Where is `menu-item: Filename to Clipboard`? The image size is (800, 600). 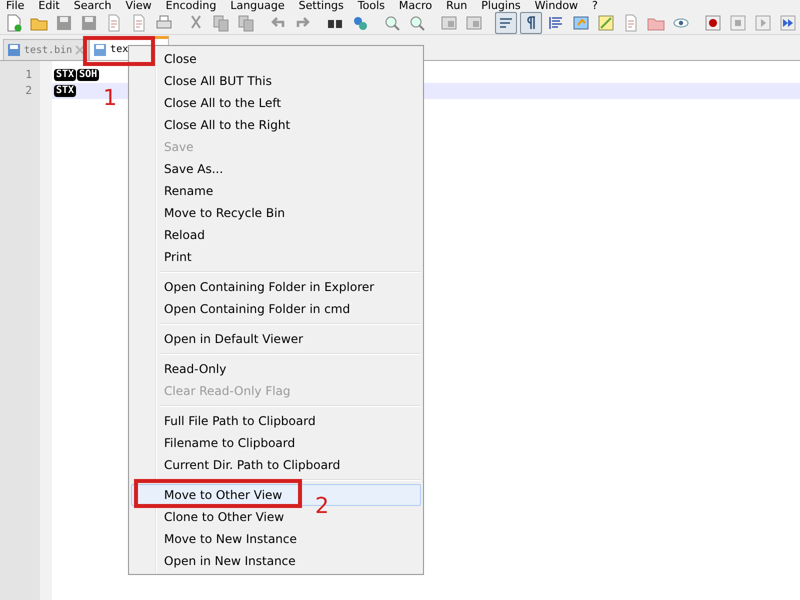 menu-item: Filename to Clipboard is located at coordinates (276, 443).